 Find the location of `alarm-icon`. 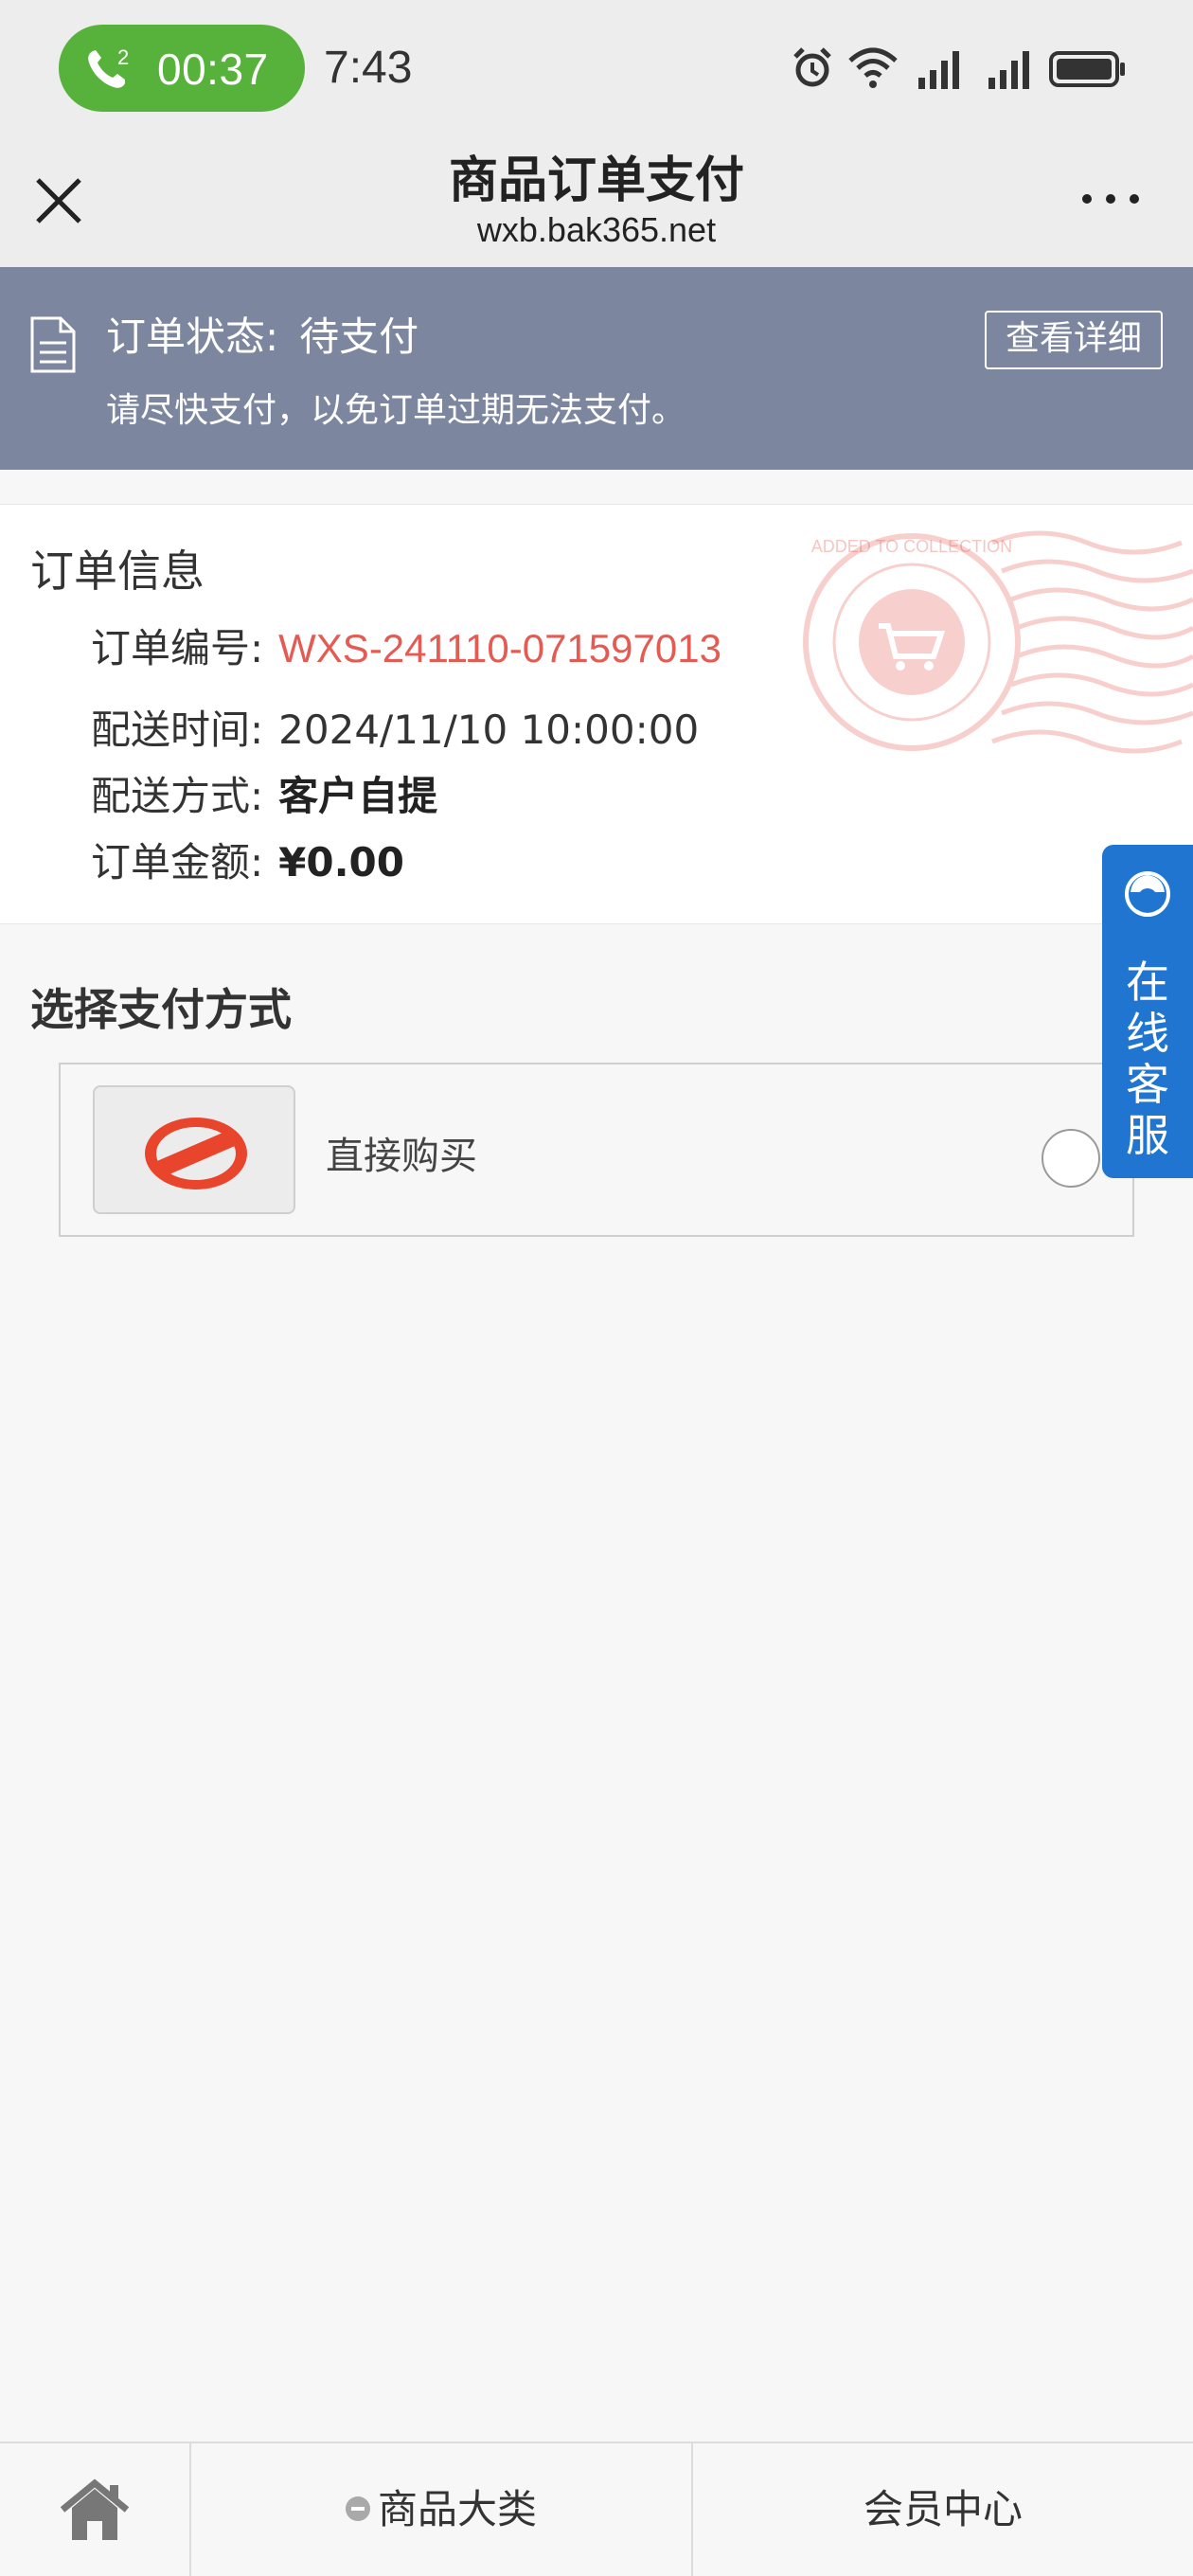

alarm-icon is located at coordinates (812, 67).